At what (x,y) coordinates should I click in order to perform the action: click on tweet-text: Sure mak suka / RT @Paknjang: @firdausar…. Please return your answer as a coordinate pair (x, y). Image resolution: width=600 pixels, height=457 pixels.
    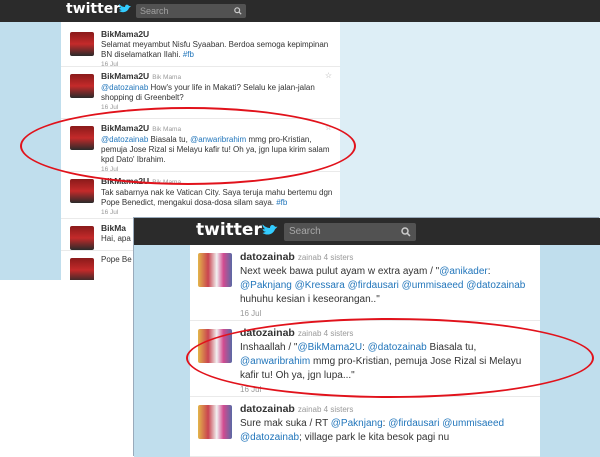
    Looking at the image, I should click on (386, 431).